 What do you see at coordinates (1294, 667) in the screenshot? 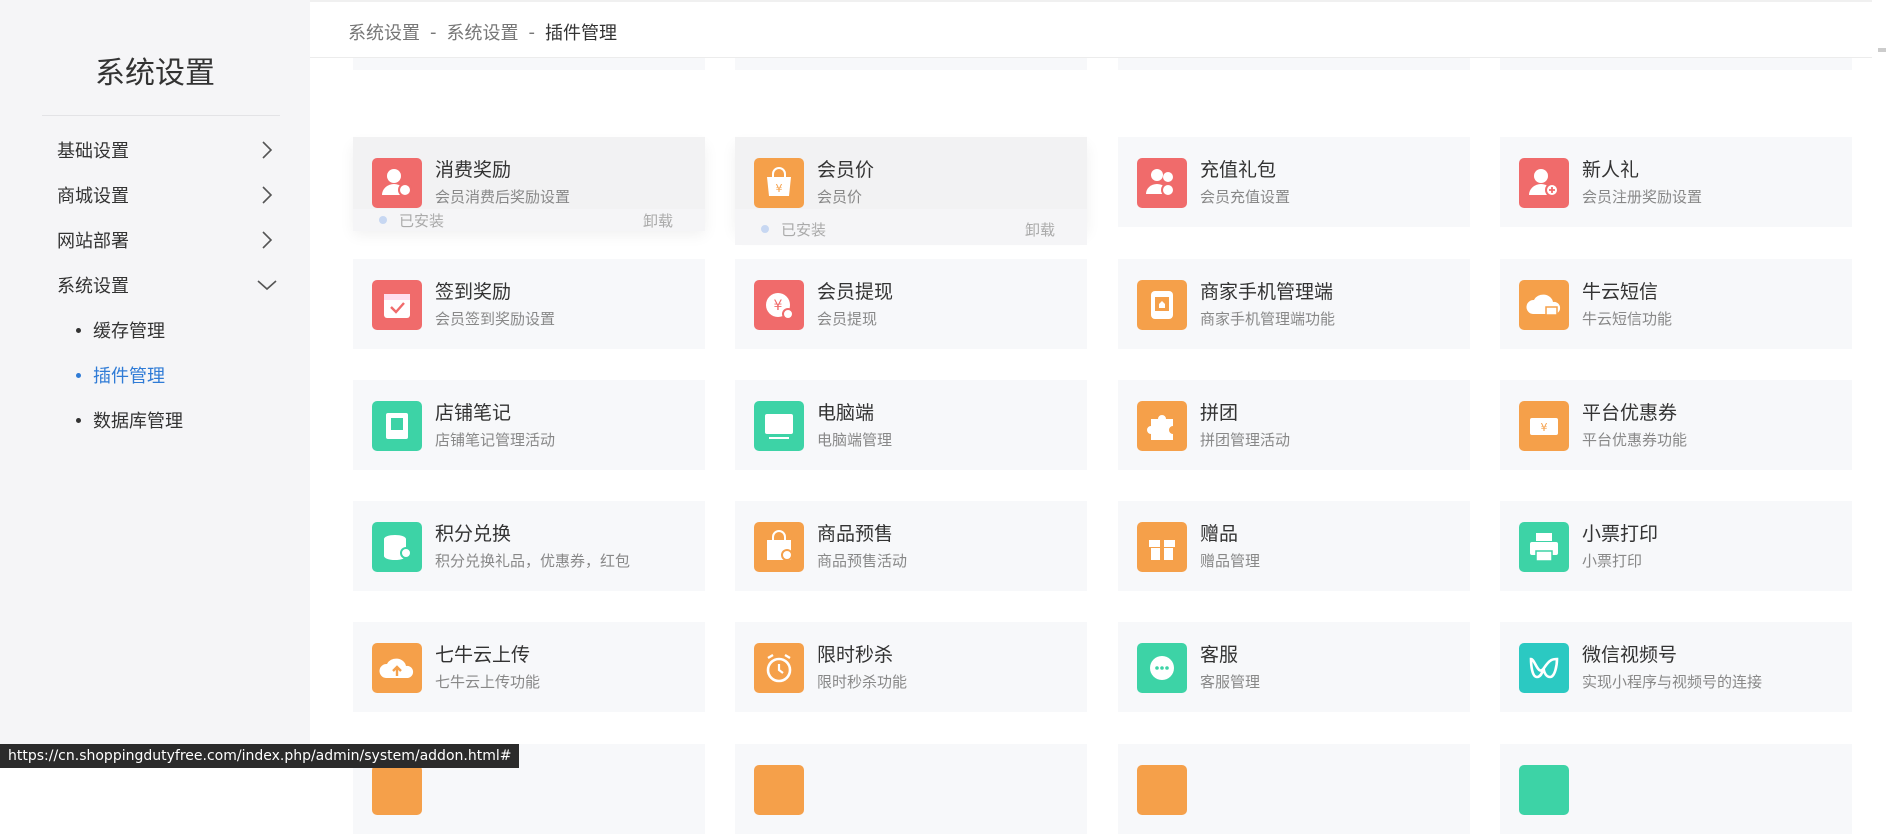
I see `plugin-card: 客服 客服管理` at bounding box center [1294, 667].